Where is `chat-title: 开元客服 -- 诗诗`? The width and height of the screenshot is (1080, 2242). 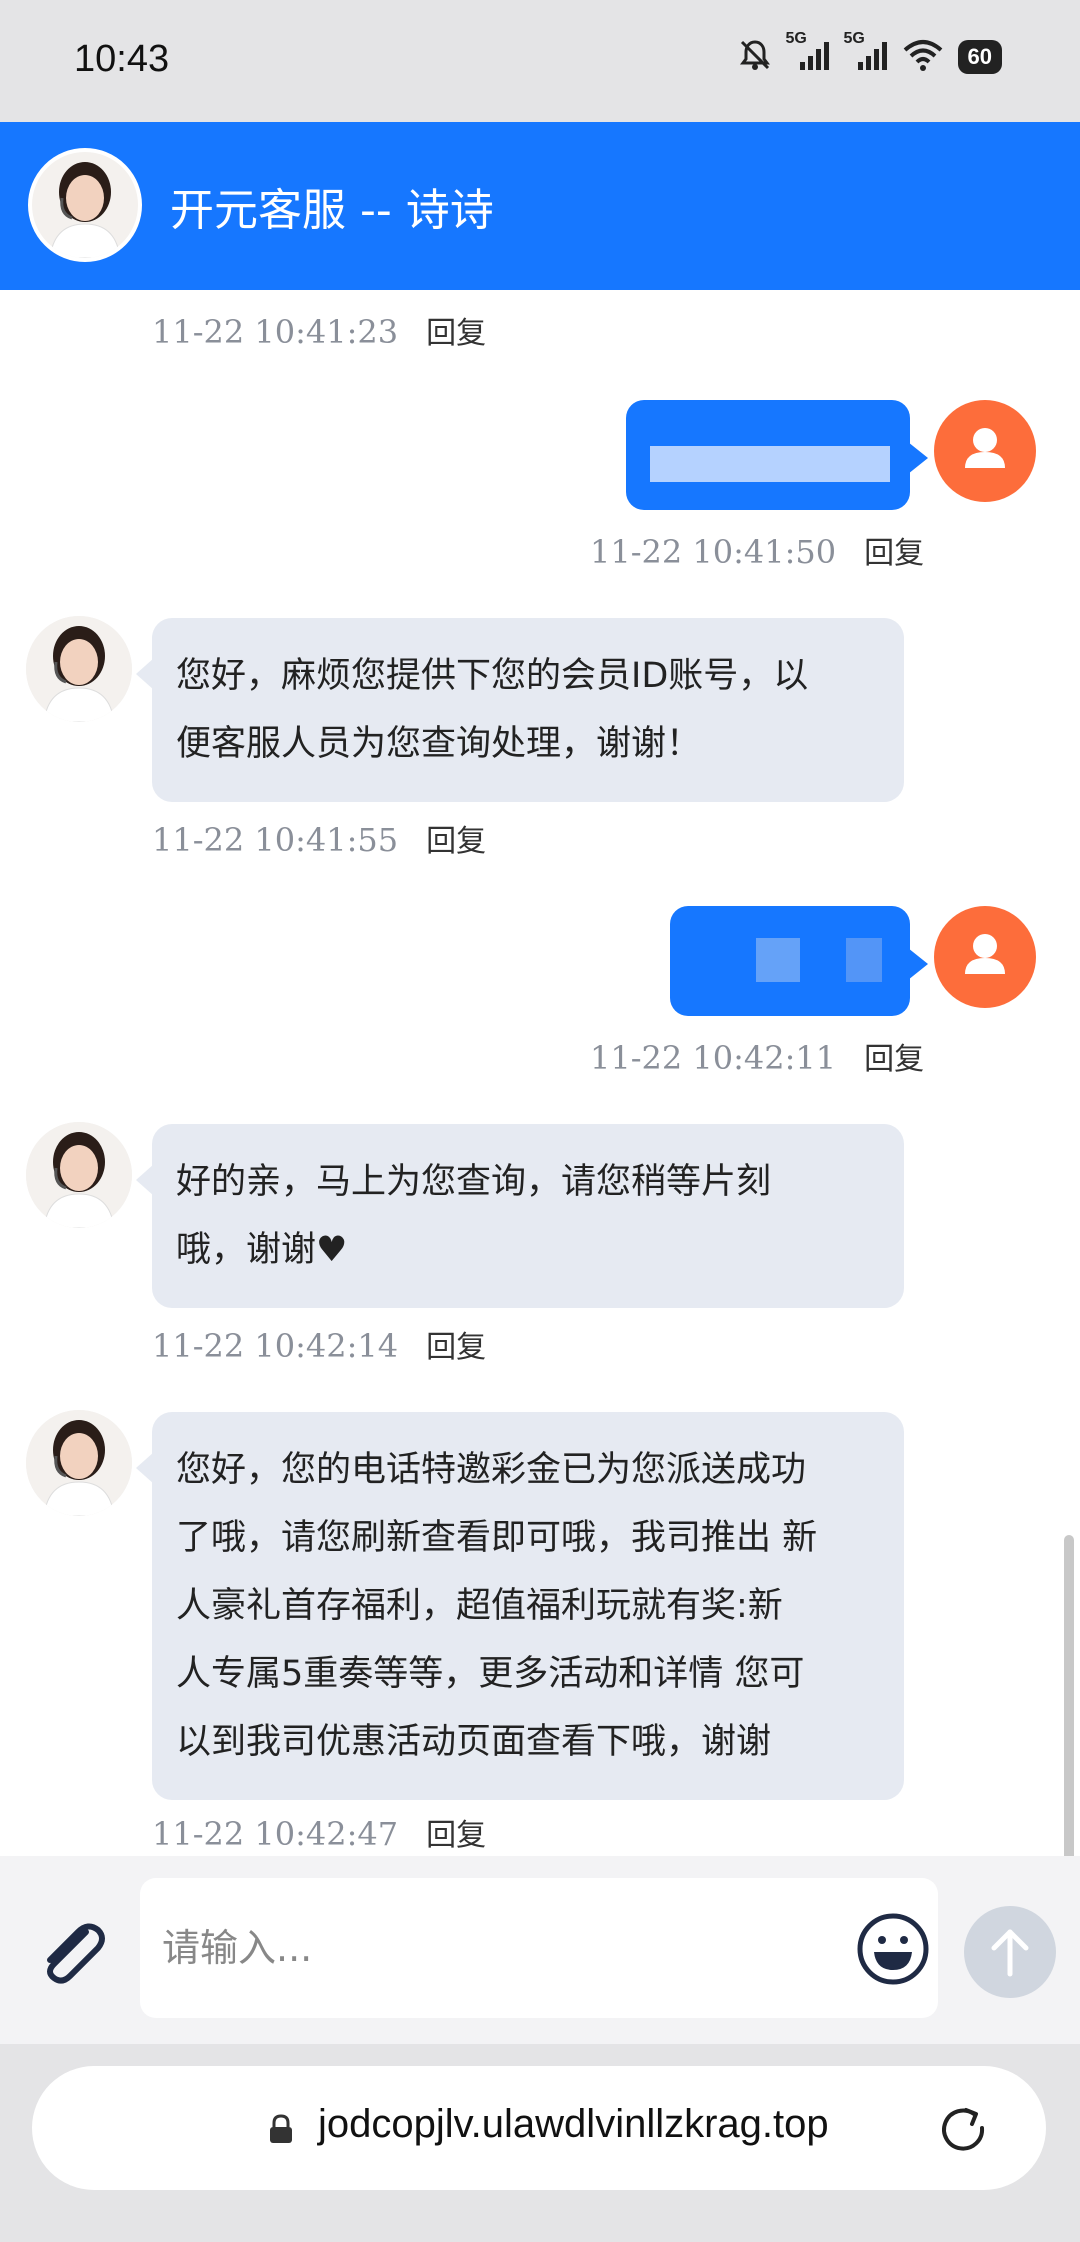
chat-title: 开元客服 -- 诗诗 is located at coordinates (332, 210).